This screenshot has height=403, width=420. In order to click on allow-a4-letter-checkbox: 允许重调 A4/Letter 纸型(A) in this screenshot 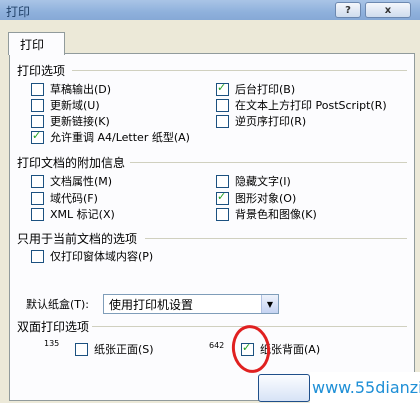, I will do `click(110, 137)`.